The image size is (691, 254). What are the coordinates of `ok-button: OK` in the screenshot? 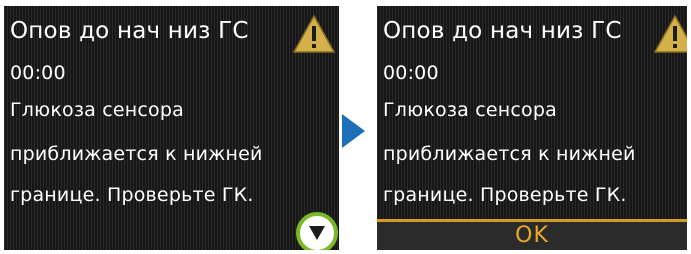 It's located at (532, 234).